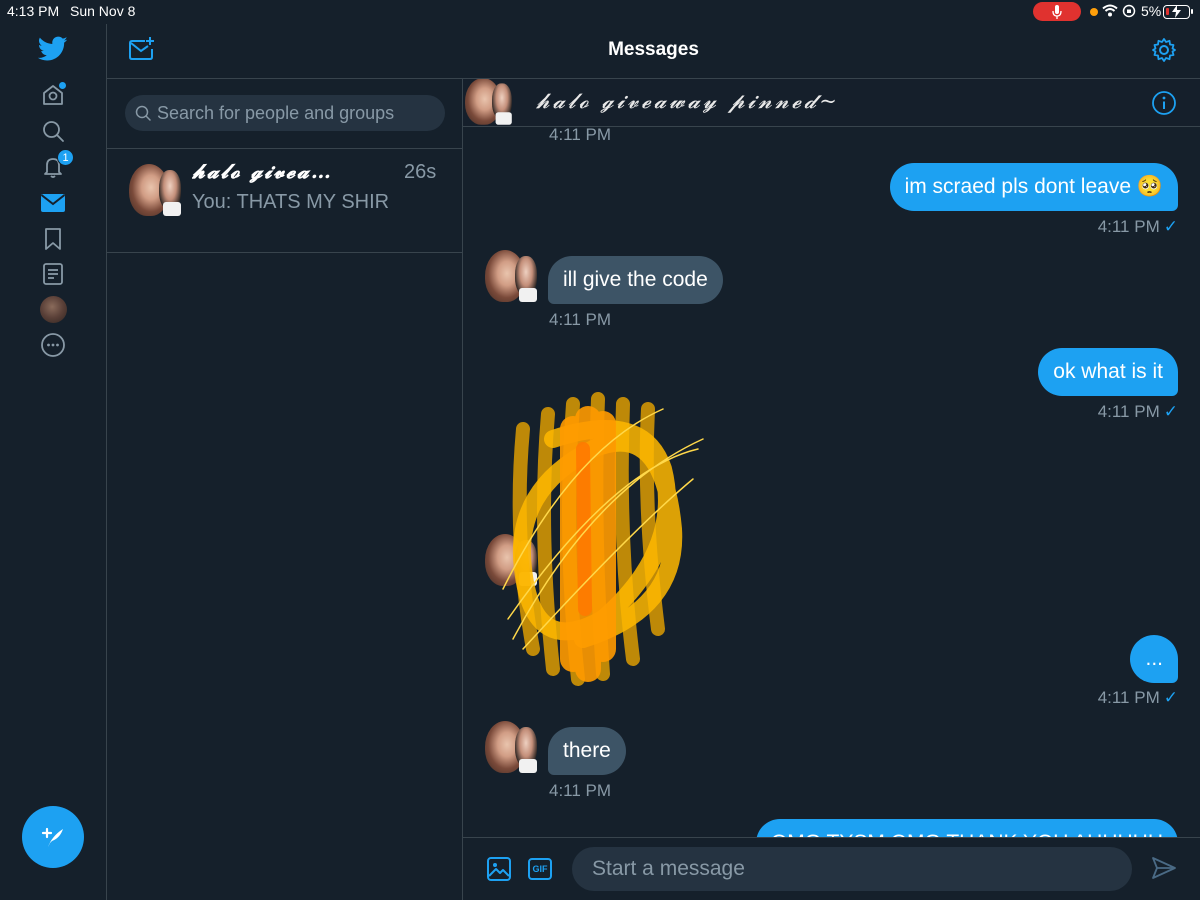 Image resolution: width=1200 pixels, height=900 pixels. Describe the element at coordinates (499, 869) in the screenshot. I see `image-icon` at that location.